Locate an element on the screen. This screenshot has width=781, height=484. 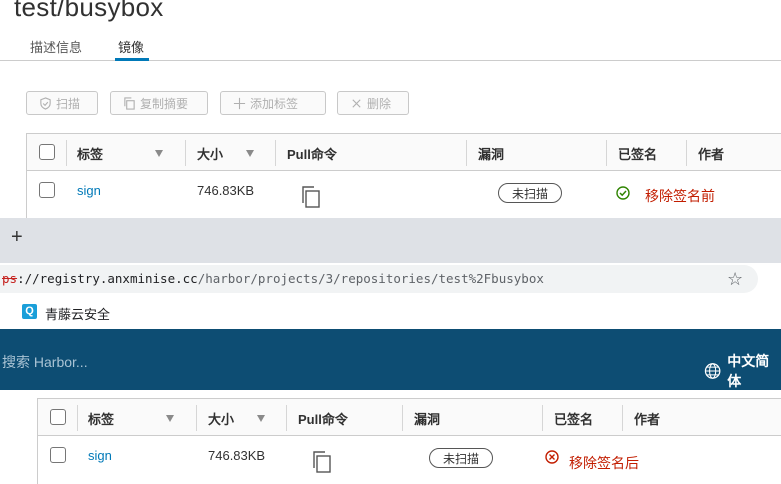
check-circle-icon is located at coordinates (623, 193).